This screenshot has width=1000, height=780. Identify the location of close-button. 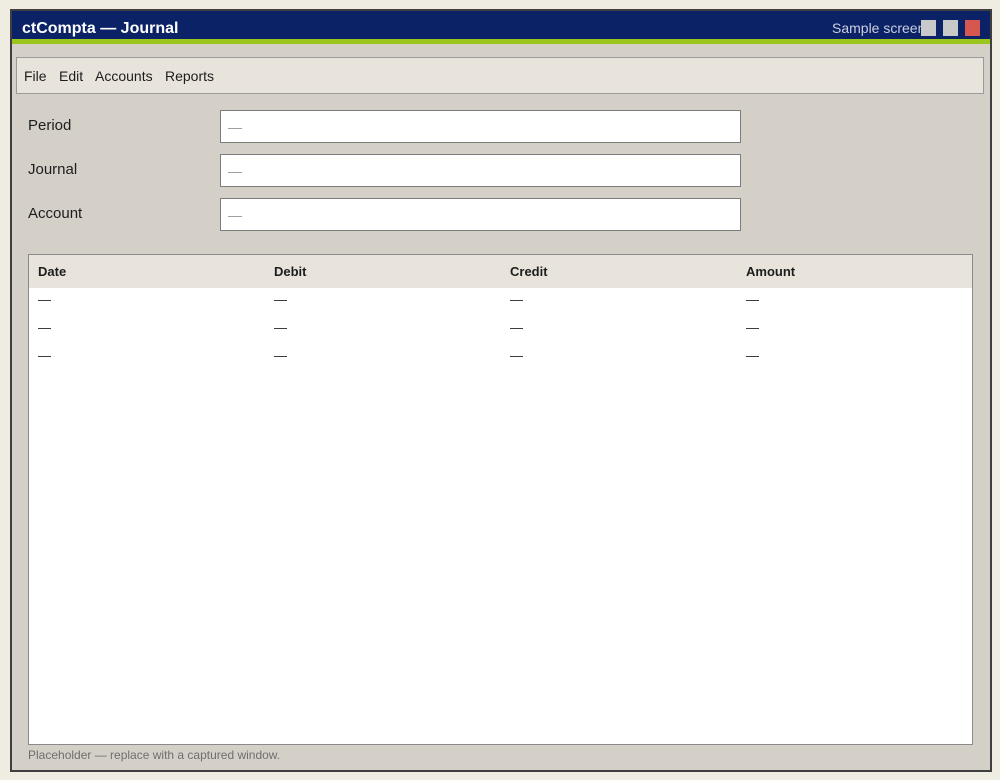
(972, 28).